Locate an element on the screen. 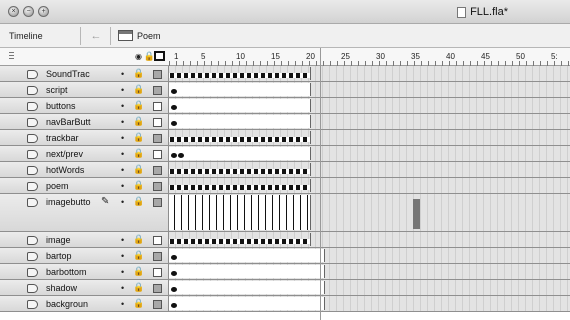 The height and width of the screenshot is (320, 570). timeline-label: Timeline is located at coordinates (26, 36).